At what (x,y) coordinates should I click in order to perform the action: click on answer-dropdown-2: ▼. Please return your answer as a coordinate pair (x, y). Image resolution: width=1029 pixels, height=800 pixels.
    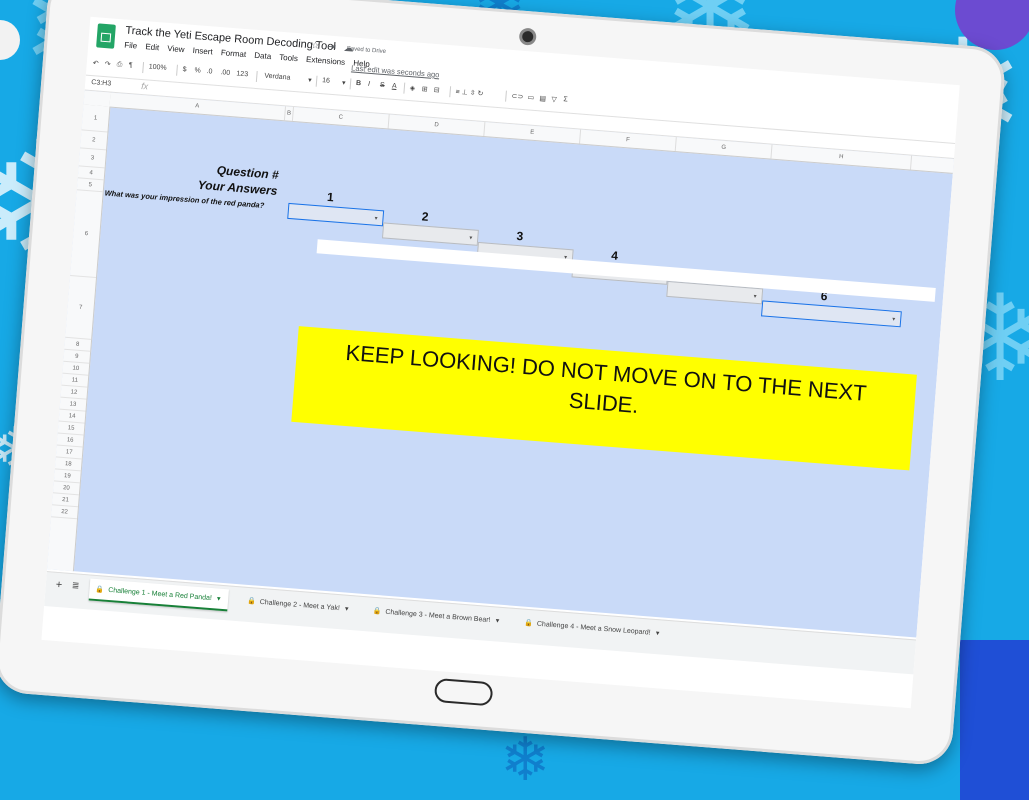
    Looking at the image, I should click on (430, 234).